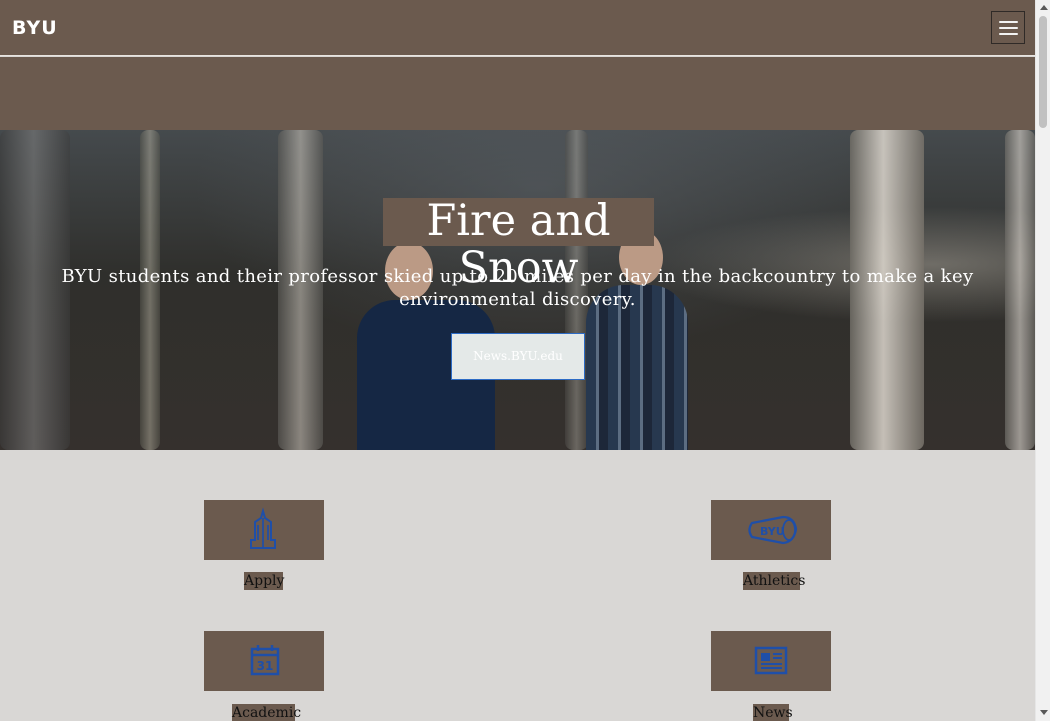 The image size is (1050, 721). I want to click on academic-label: Academic, so click(266, 712).